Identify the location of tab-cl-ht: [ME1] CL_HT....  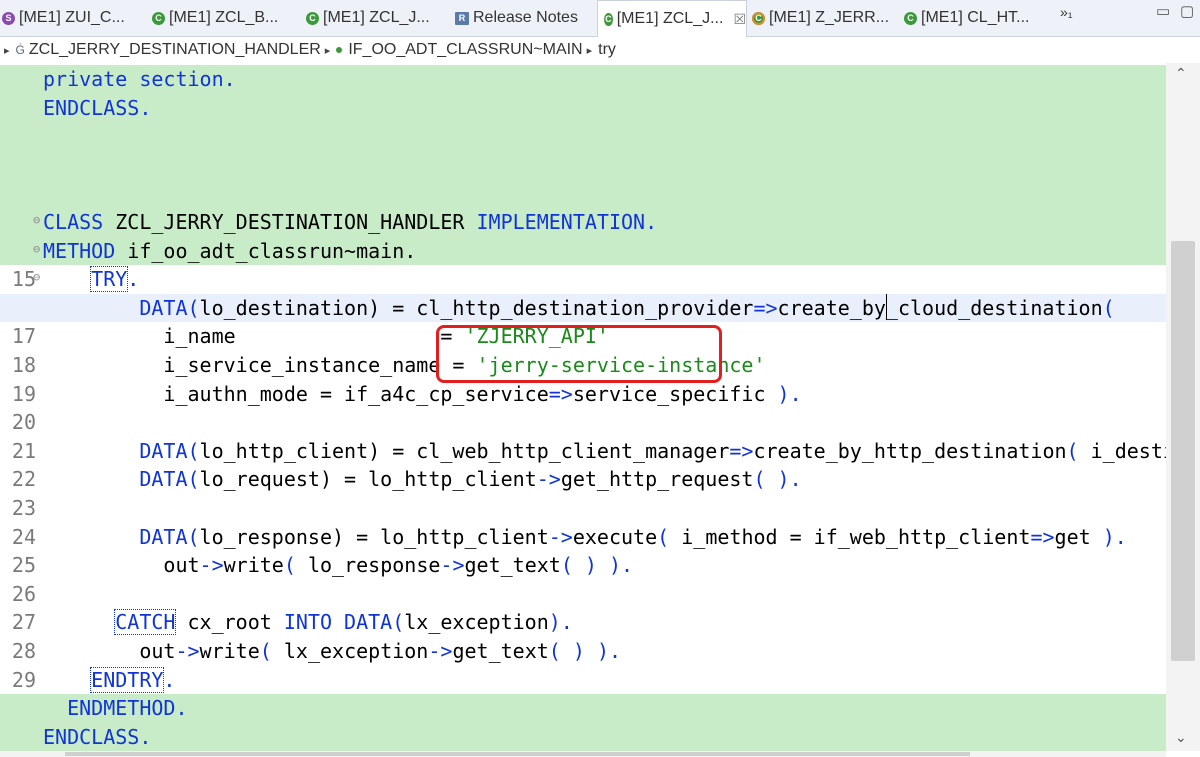
(966, 18).